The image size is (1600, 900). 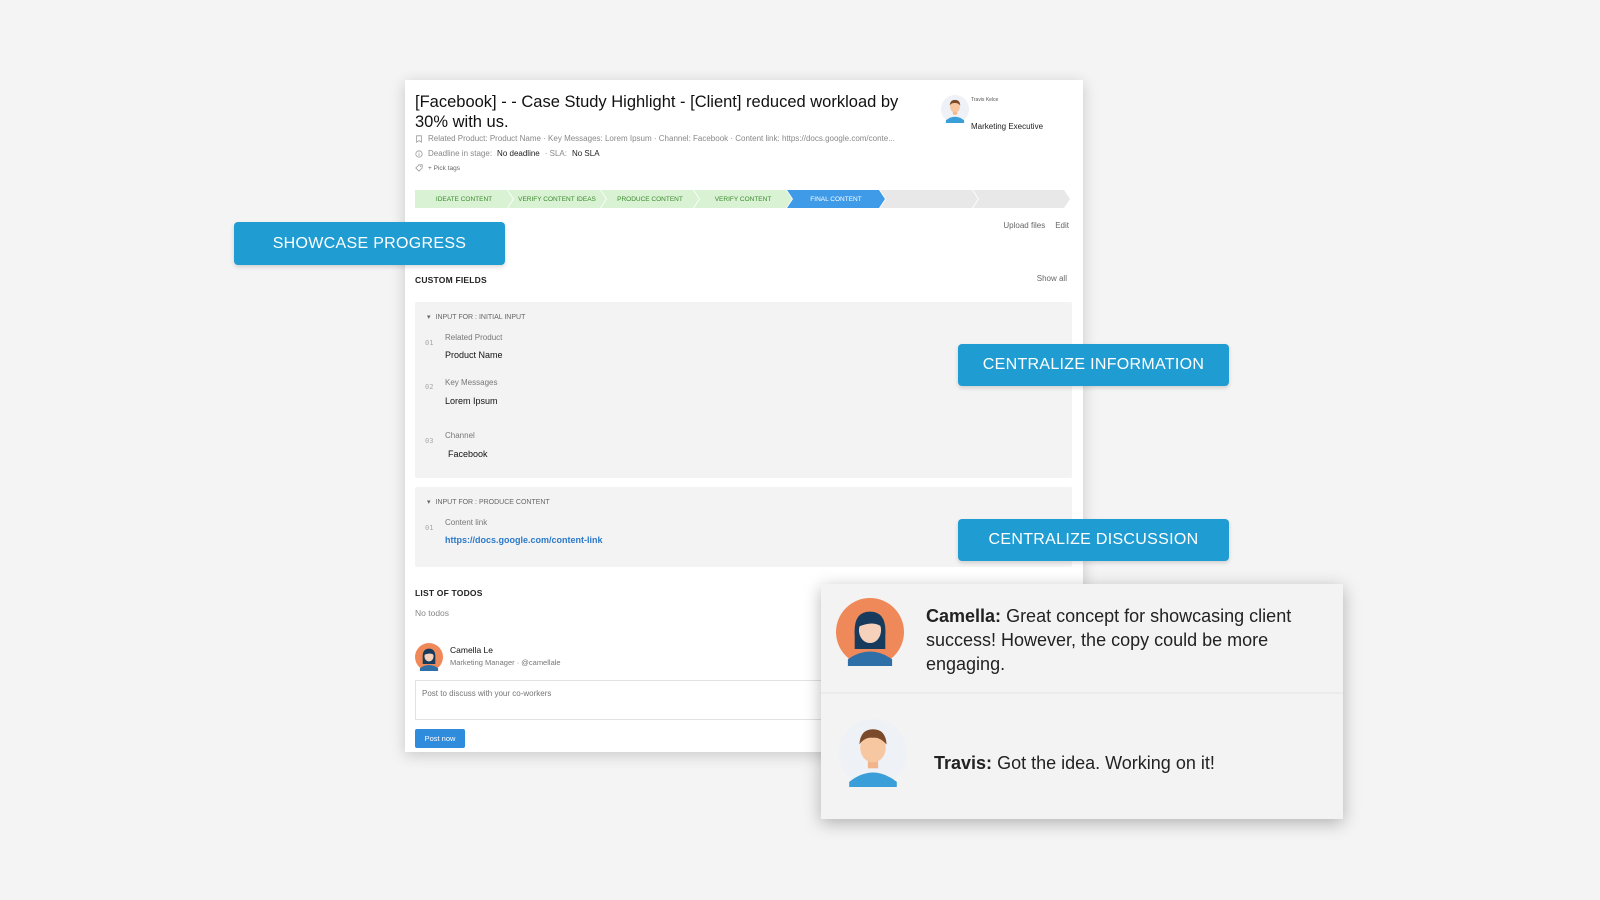 What do you see at coordinates (432, 613) in the screenshot?
I see `no-todos-text: No todos` at bounding box center [432, 613].